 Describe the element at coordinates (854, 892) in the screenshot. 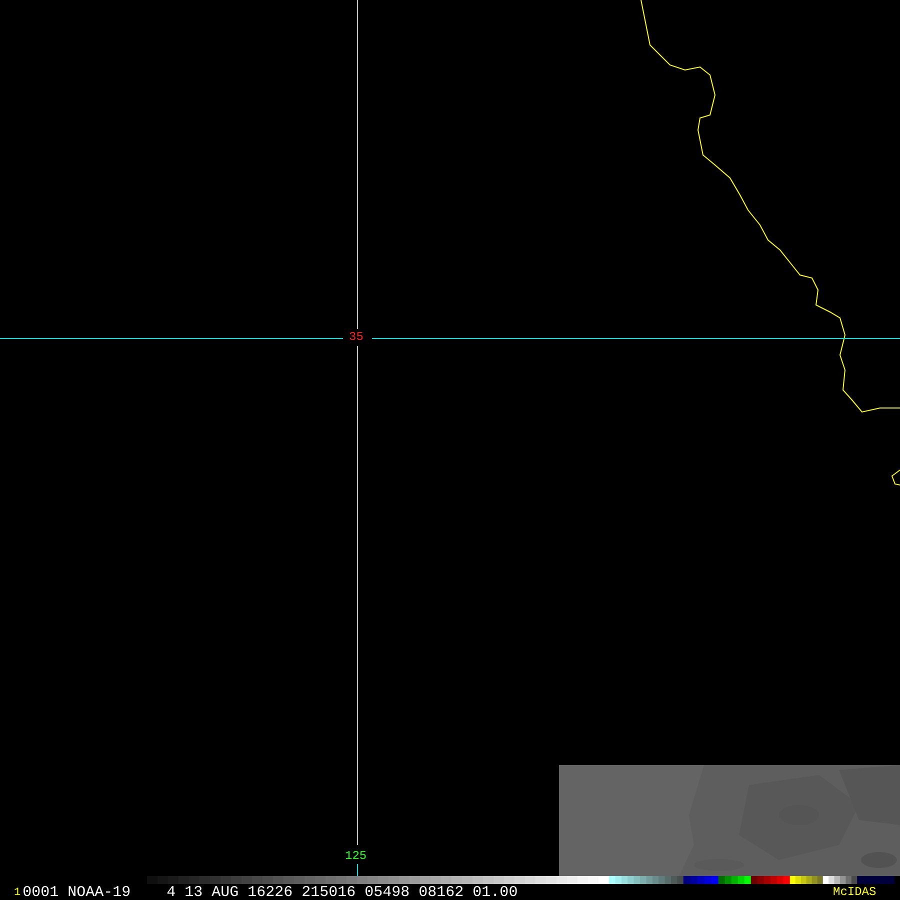

I see `logo-text: McIDAS` at that location.